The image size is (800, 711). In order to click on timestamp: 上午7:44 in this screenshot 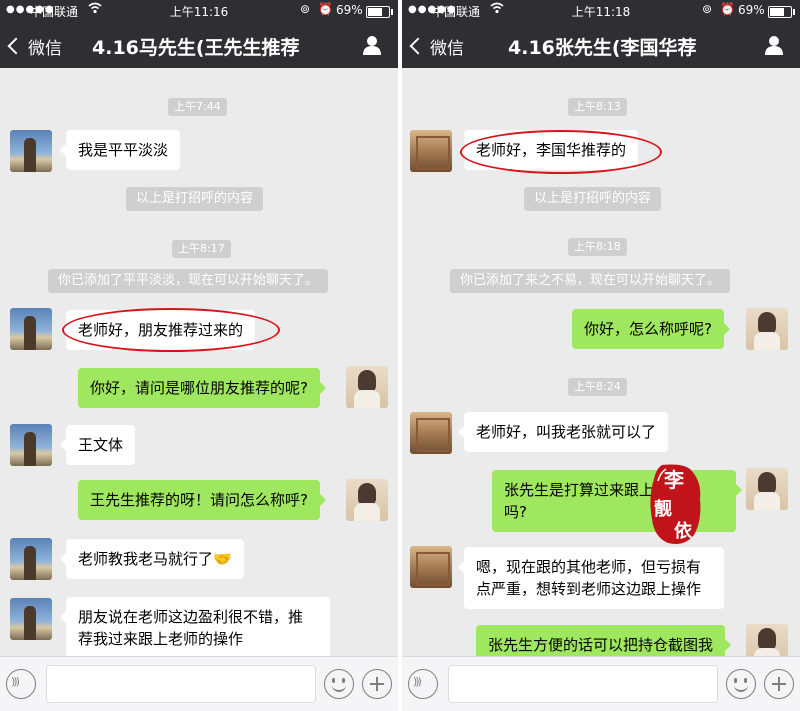, I will do `click(197, 107)`.